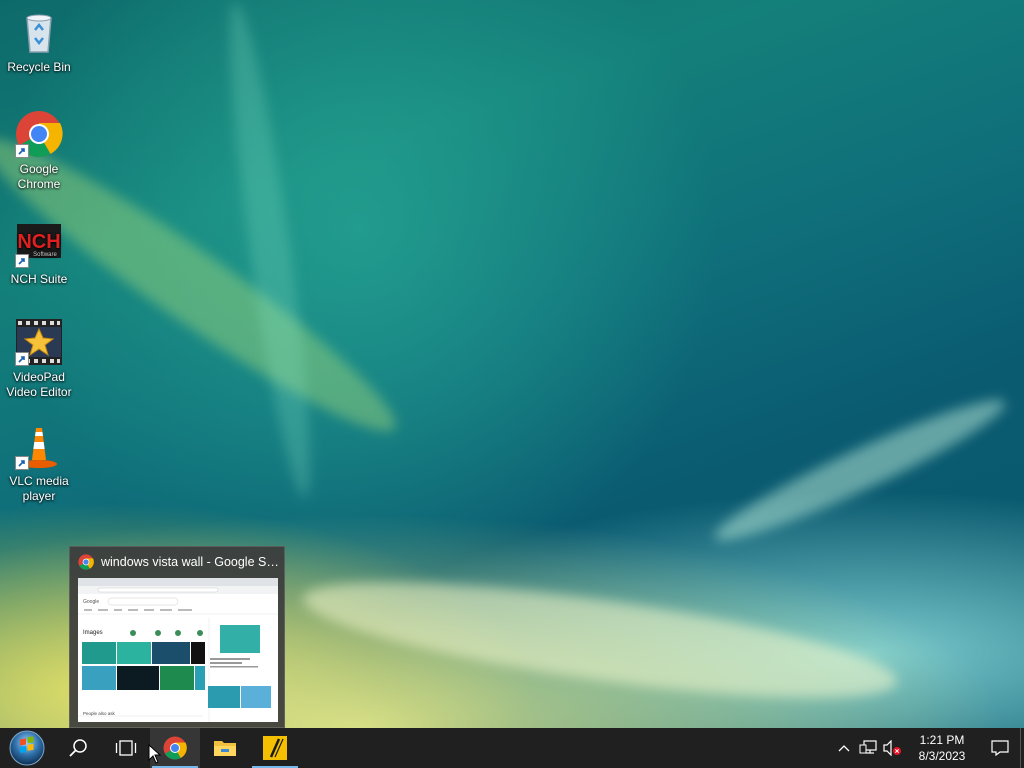  I want to click on search-button, so click(78, 748).